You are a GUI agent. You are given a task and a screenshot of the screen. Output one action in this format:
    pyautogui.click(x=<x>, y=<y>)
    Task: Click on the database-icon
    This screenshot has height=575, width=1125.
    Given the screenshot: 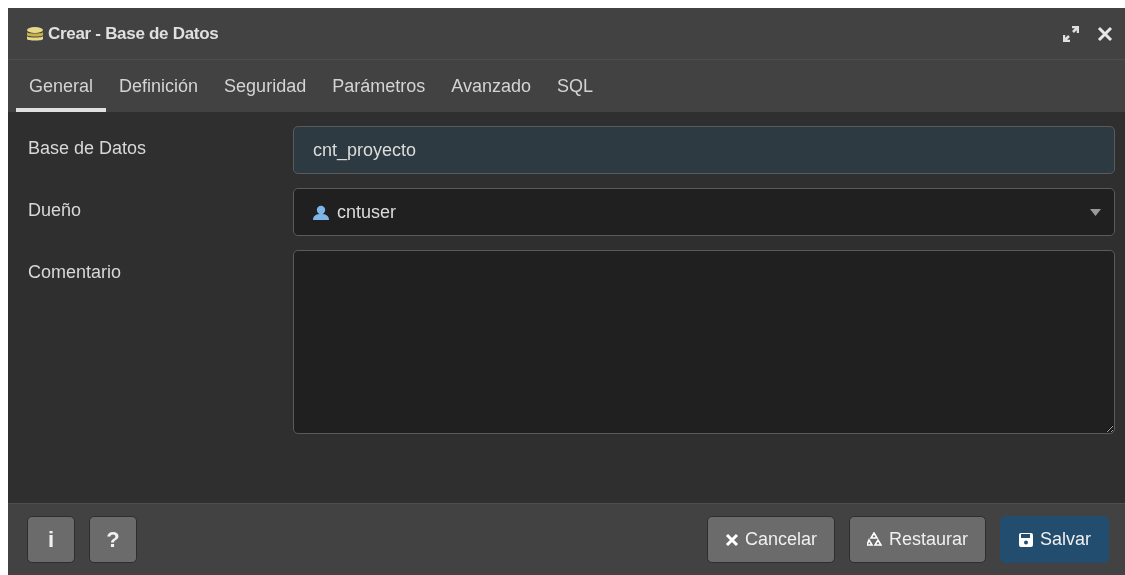 What is the action you would take?
    pyautogui.click(x=35, y=33)
    